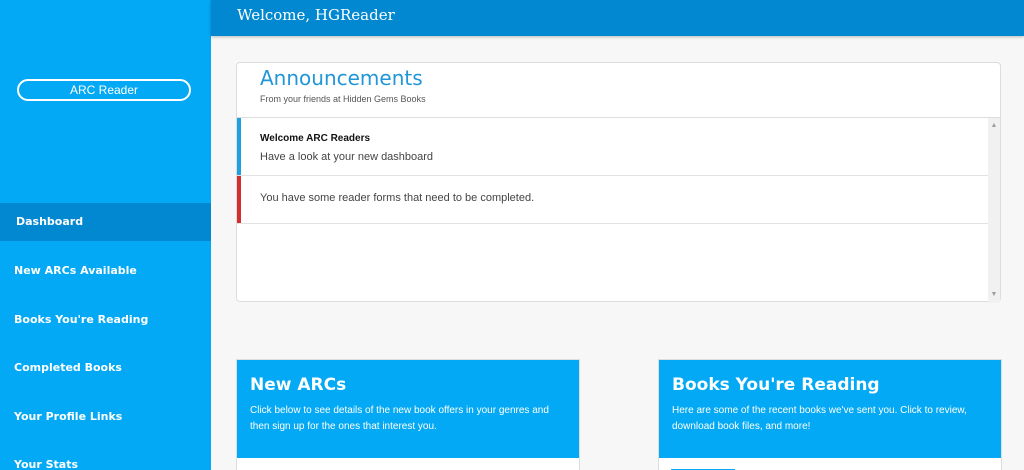 The width and height of the screenshot is (1024, 470). Describe the element at coordinates (105, 368) in the screenshot. I see `sidebar-item-completed-books: Completed Books` at that location.